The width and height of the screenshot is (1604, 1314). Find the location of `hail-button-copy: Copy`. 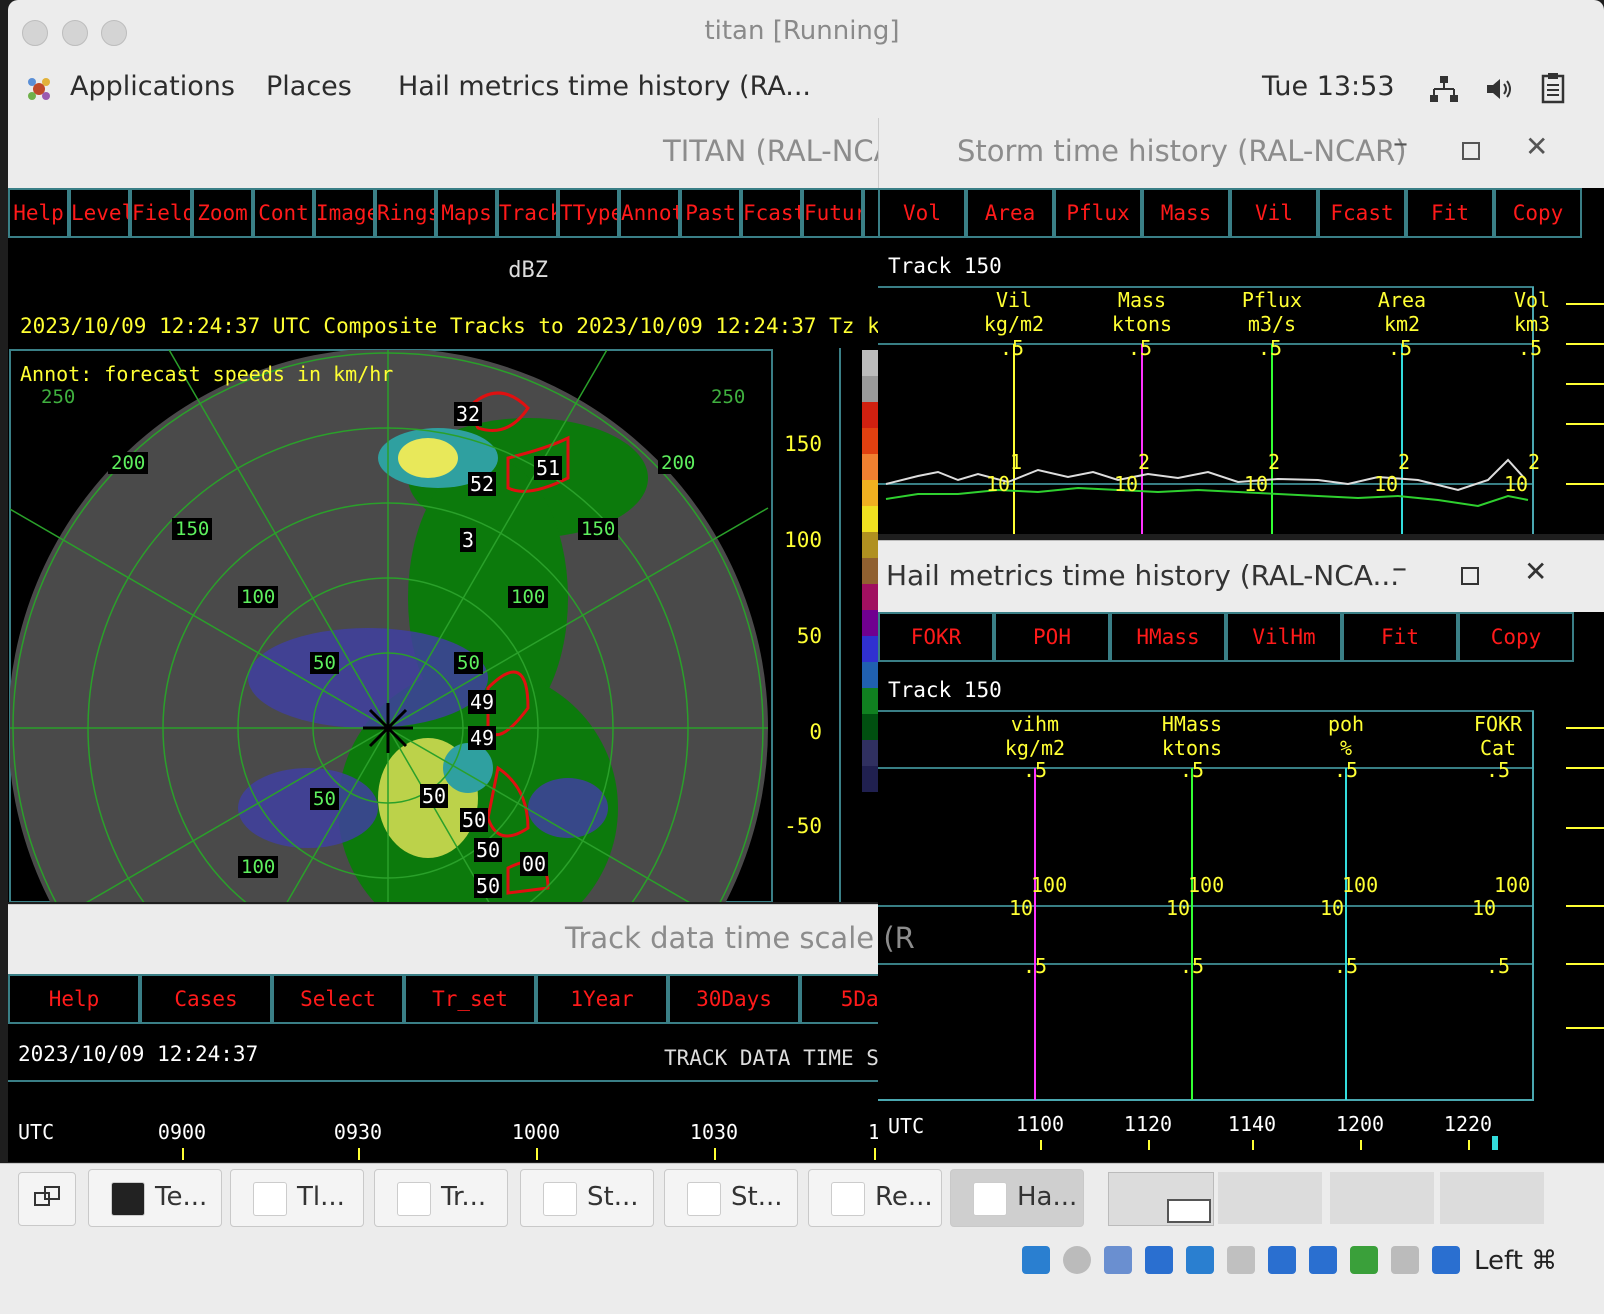

hail-button-copy: Copy is located at coordinates (1516, 637).